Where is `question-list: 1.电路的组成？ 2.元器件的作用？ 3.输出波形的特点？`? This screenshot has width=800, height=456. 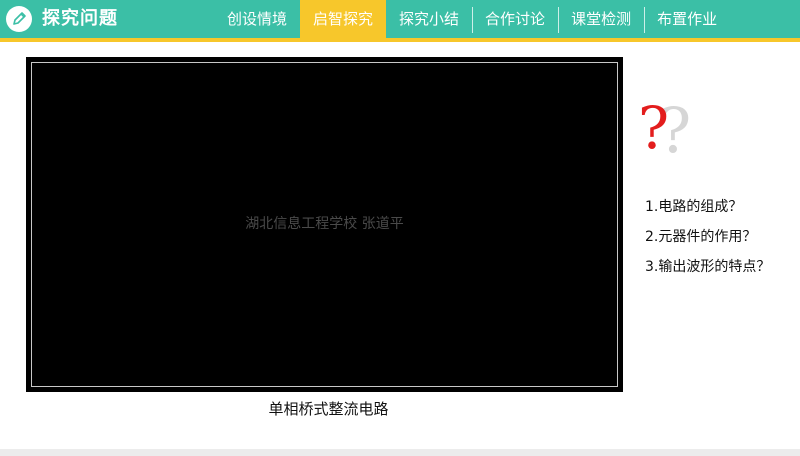
question-list: 1.电路的组成？ 2.元器件的作用？ 3.输出波形的特点？ is located at coordinates (707, 237).